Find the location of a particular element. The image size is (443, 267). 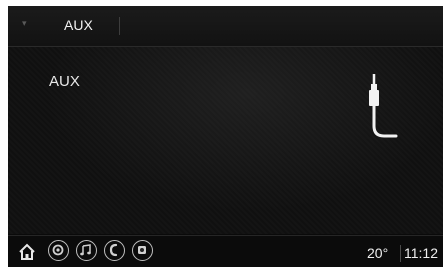

aux-plug-icon is located at coordinates (383, 106).